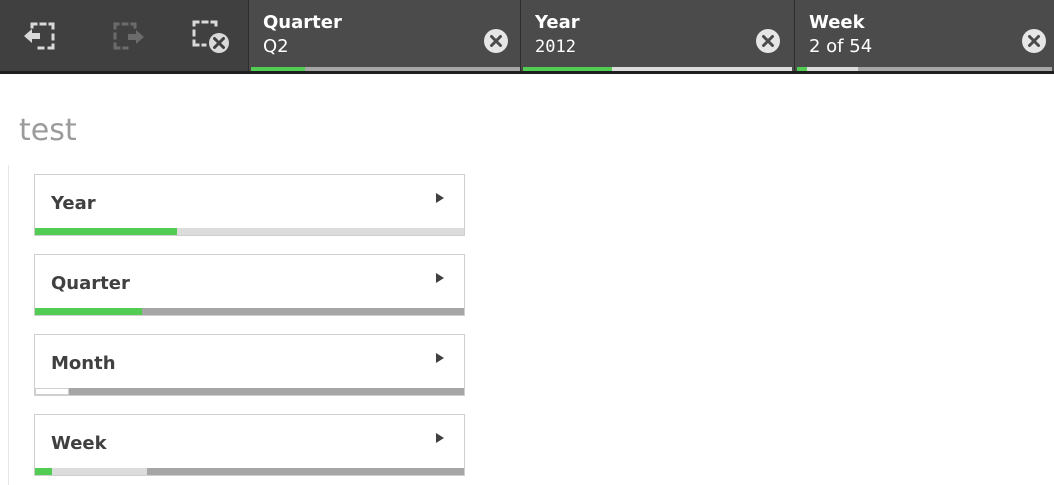 This screenshot has width=1054, height=485. What do you see at coordinates (249, 365) in the screenshot?
I see `filter-pane-month: Month` at bounding box center [249, 365].